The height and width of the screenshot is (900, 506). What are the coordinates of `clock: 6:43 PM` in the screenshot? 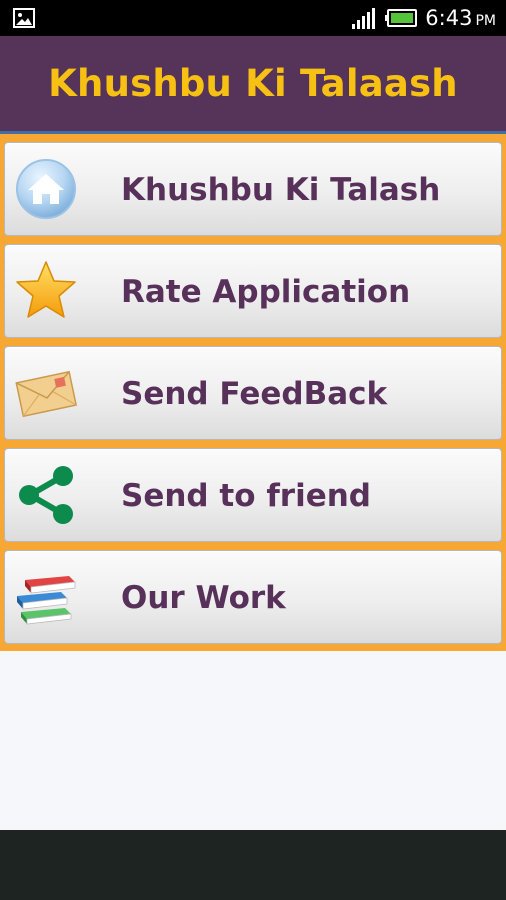 It's located at (460, 18).